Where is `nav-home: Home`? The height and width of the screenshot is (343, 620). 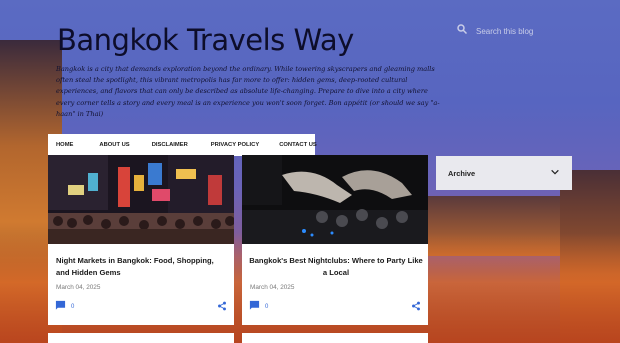 nav-home: Home is located at coordinates (64, 145).